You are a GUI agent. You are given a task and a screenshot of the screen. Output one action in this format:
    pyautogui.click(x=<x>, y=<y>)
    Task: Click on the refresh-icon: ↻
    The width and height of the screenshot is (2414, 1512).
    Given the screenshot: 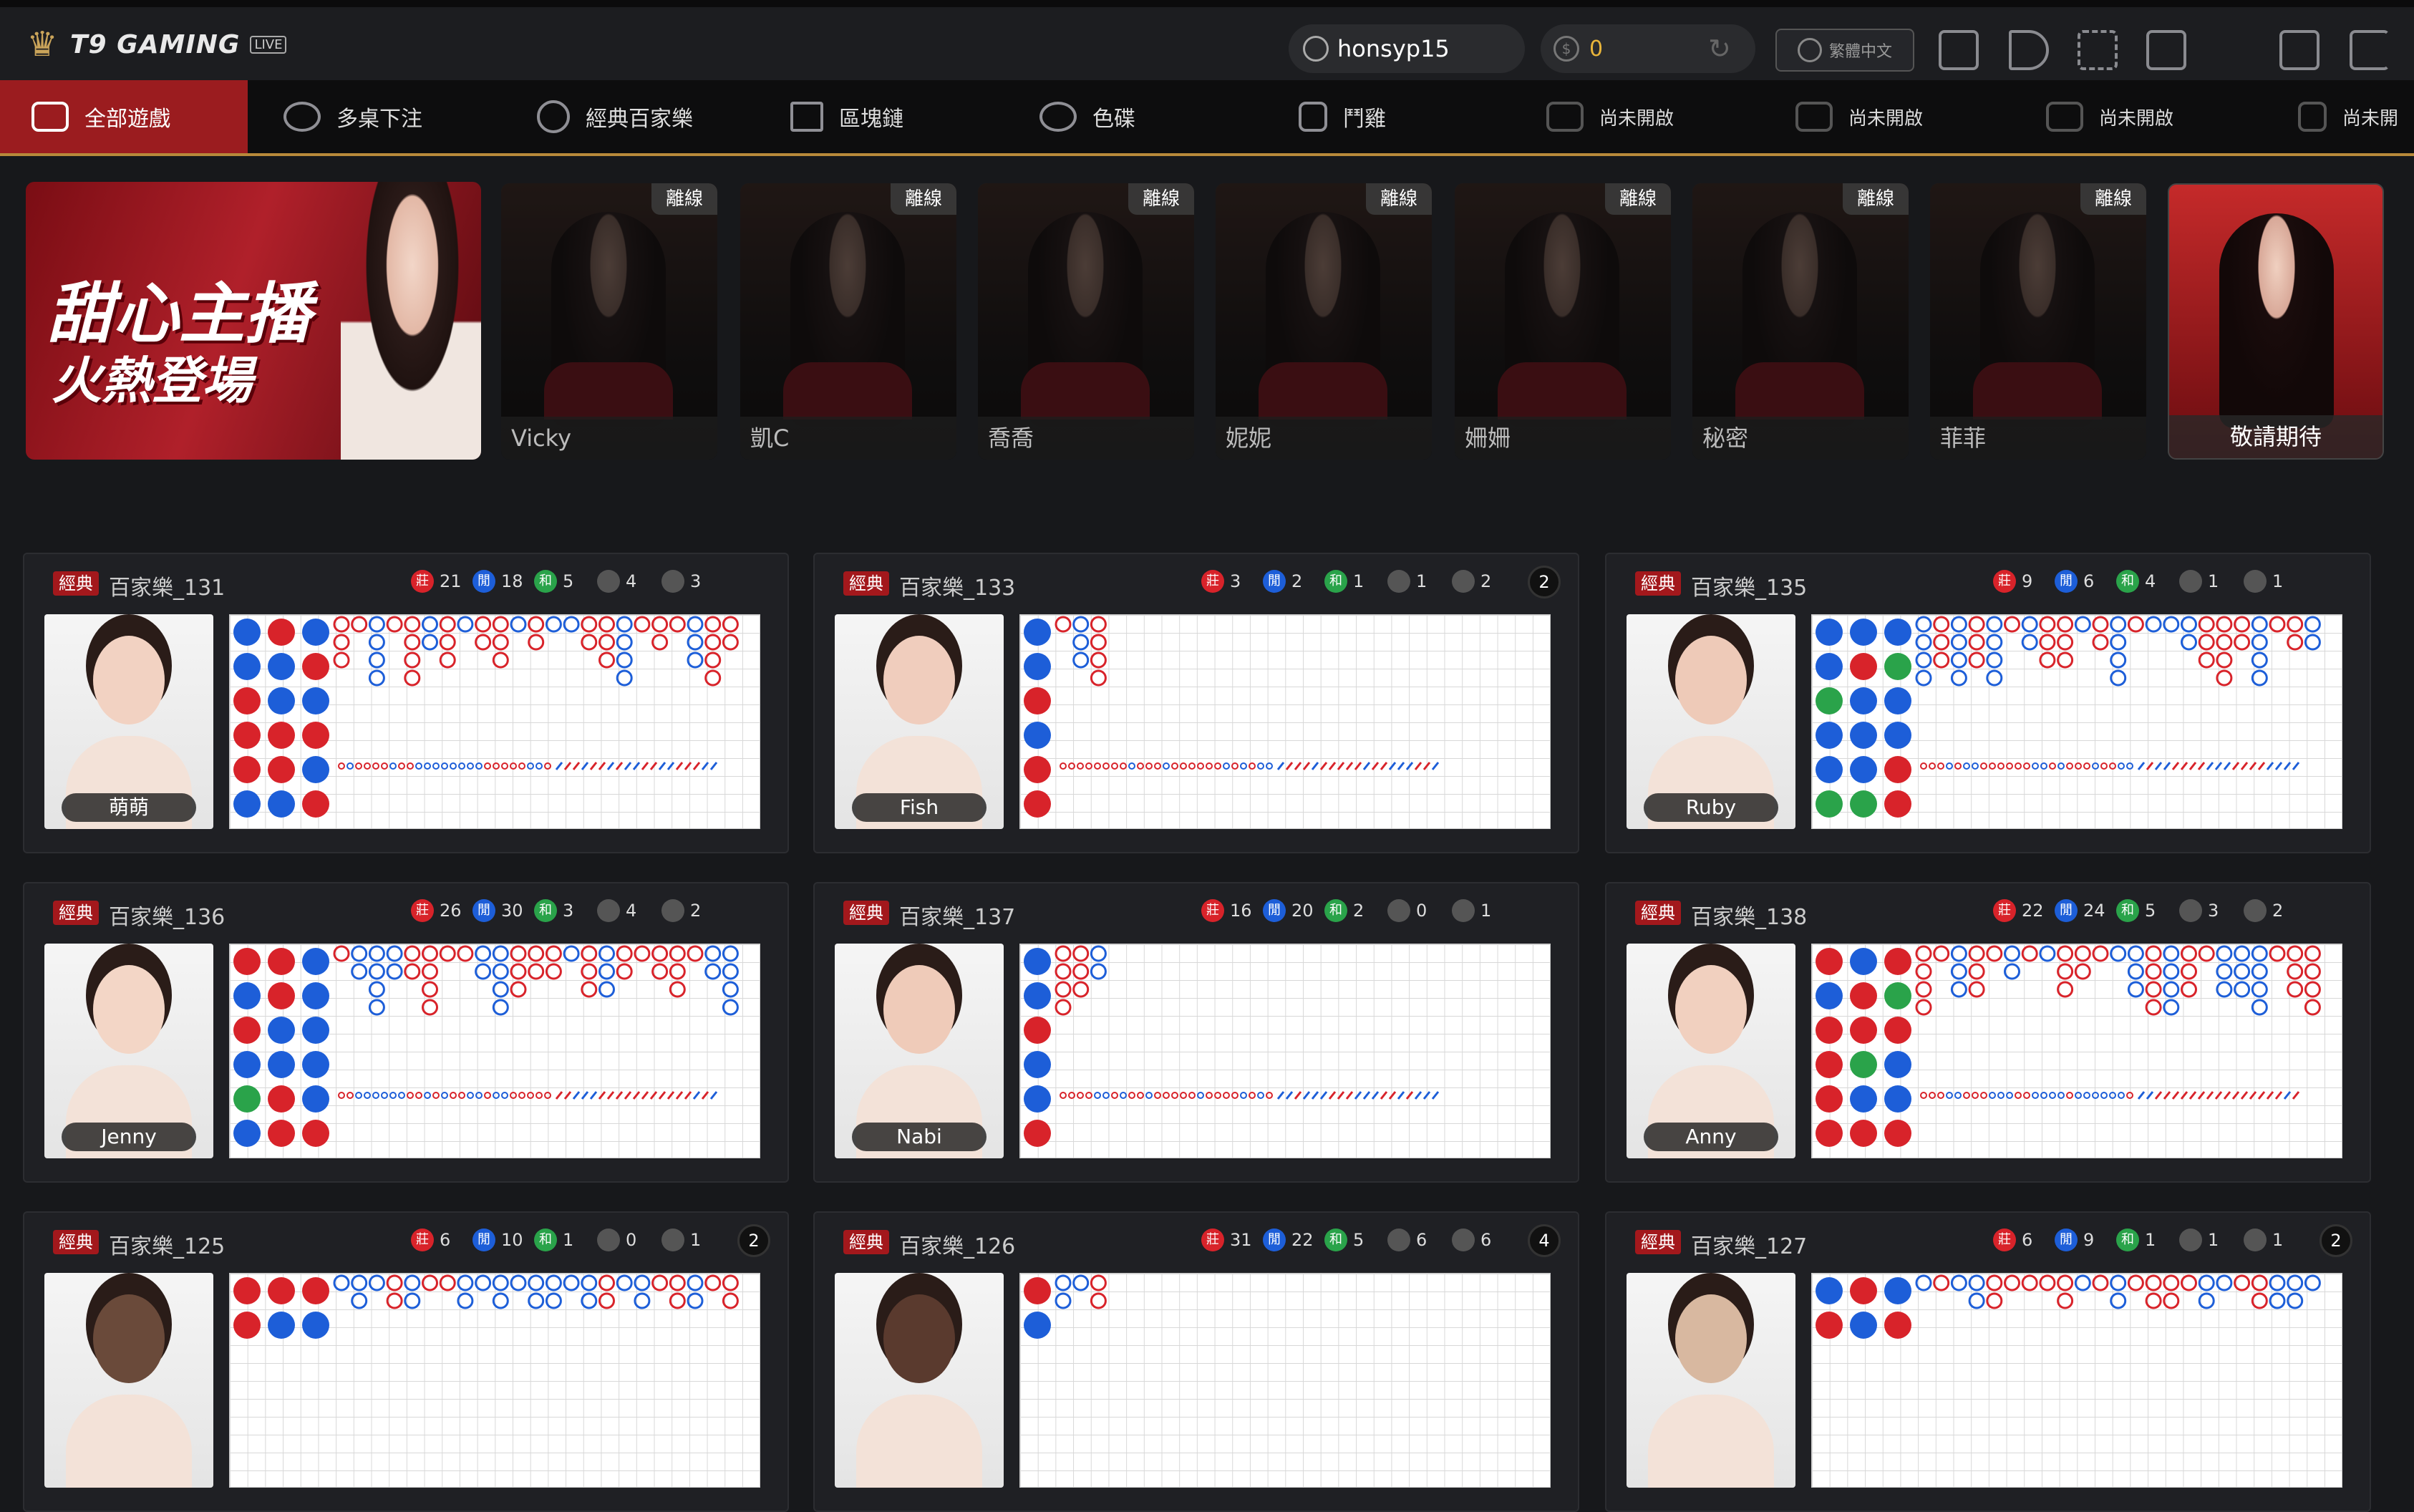 What is the action you would take?
    pyautogui.click(x=1725, y=49)
    